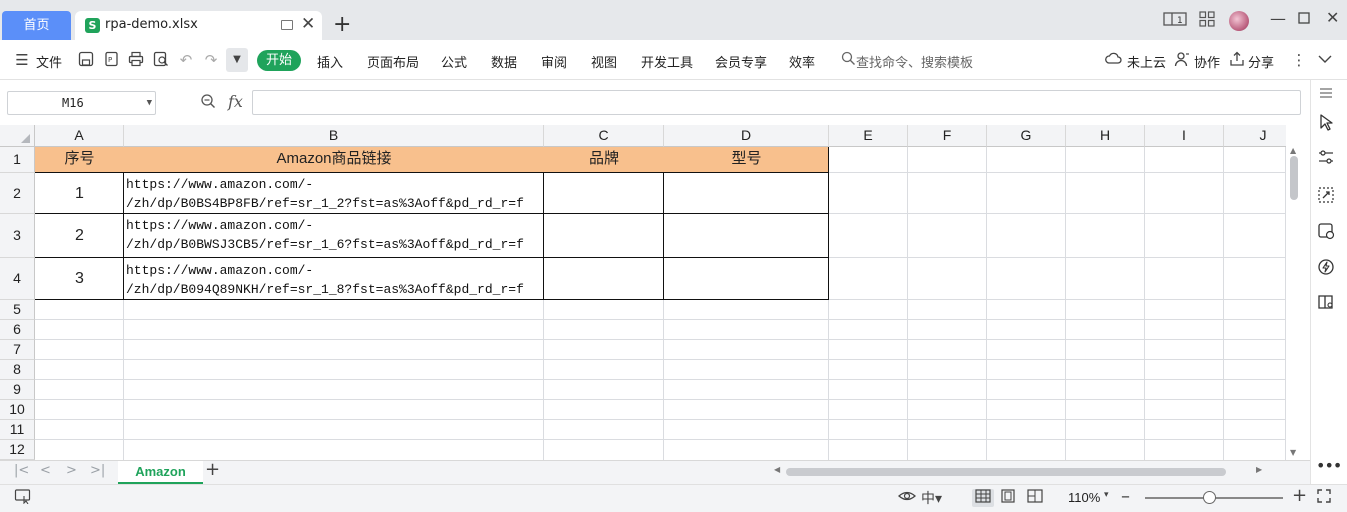  Describe the element at coordinates (1261, 61) in the screenshot. I see `share-button: 分享` at that location.